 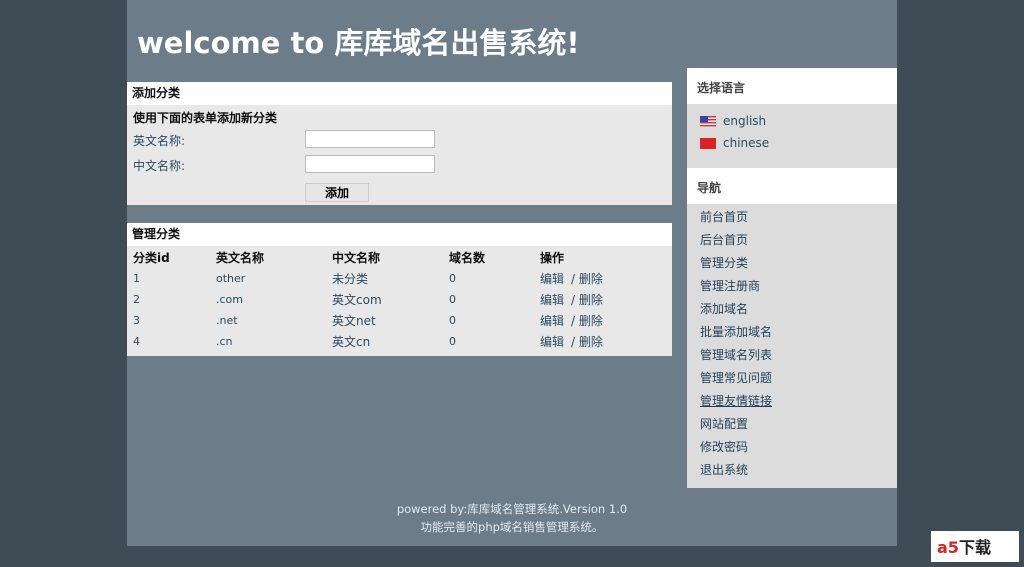 I want to click on nav-item: 前台首页, so click(x=792, y=217).